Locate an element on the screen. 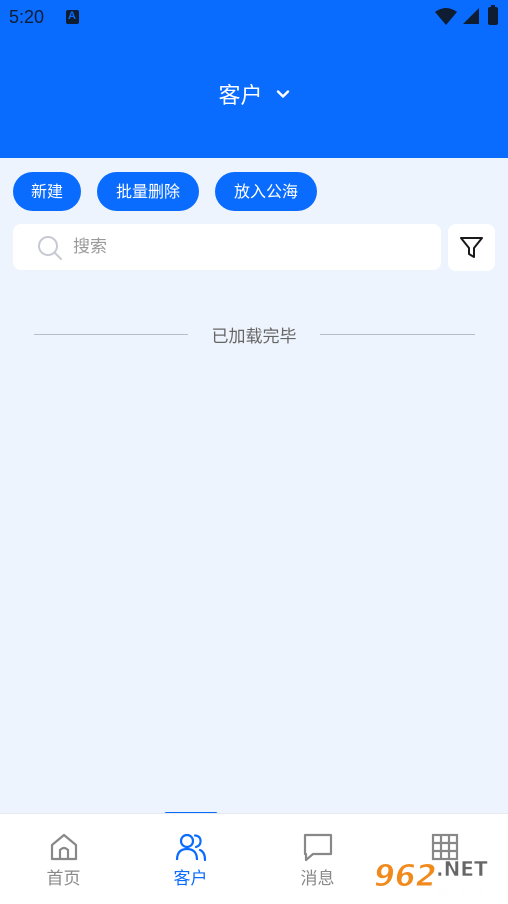  status-bar: 5:20 is located at coordinates (254, 17).